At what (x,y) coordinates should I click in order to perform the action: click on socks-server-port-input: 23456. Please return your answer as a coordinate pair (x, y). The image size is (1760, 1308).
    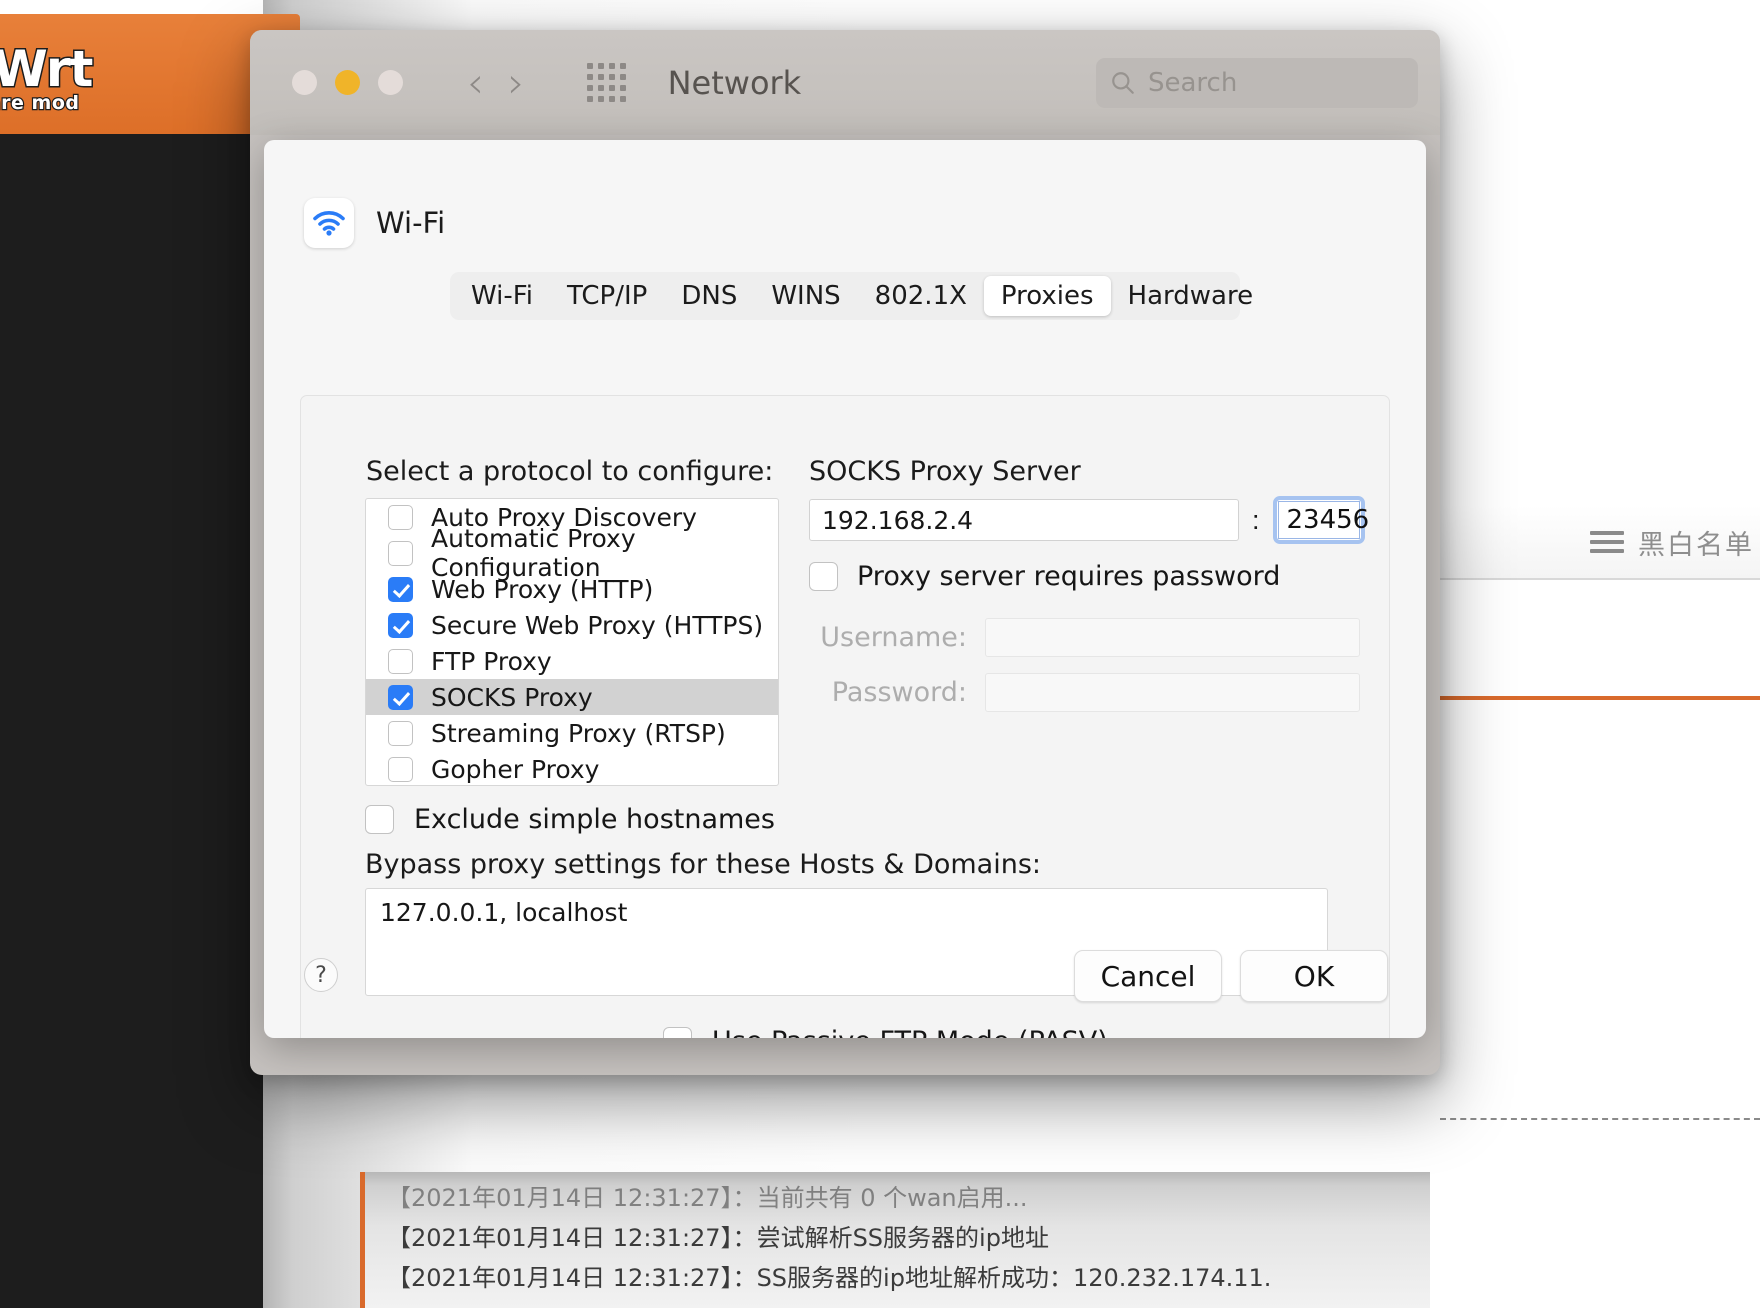
    Looking at the image, I should click on (1323, 520).